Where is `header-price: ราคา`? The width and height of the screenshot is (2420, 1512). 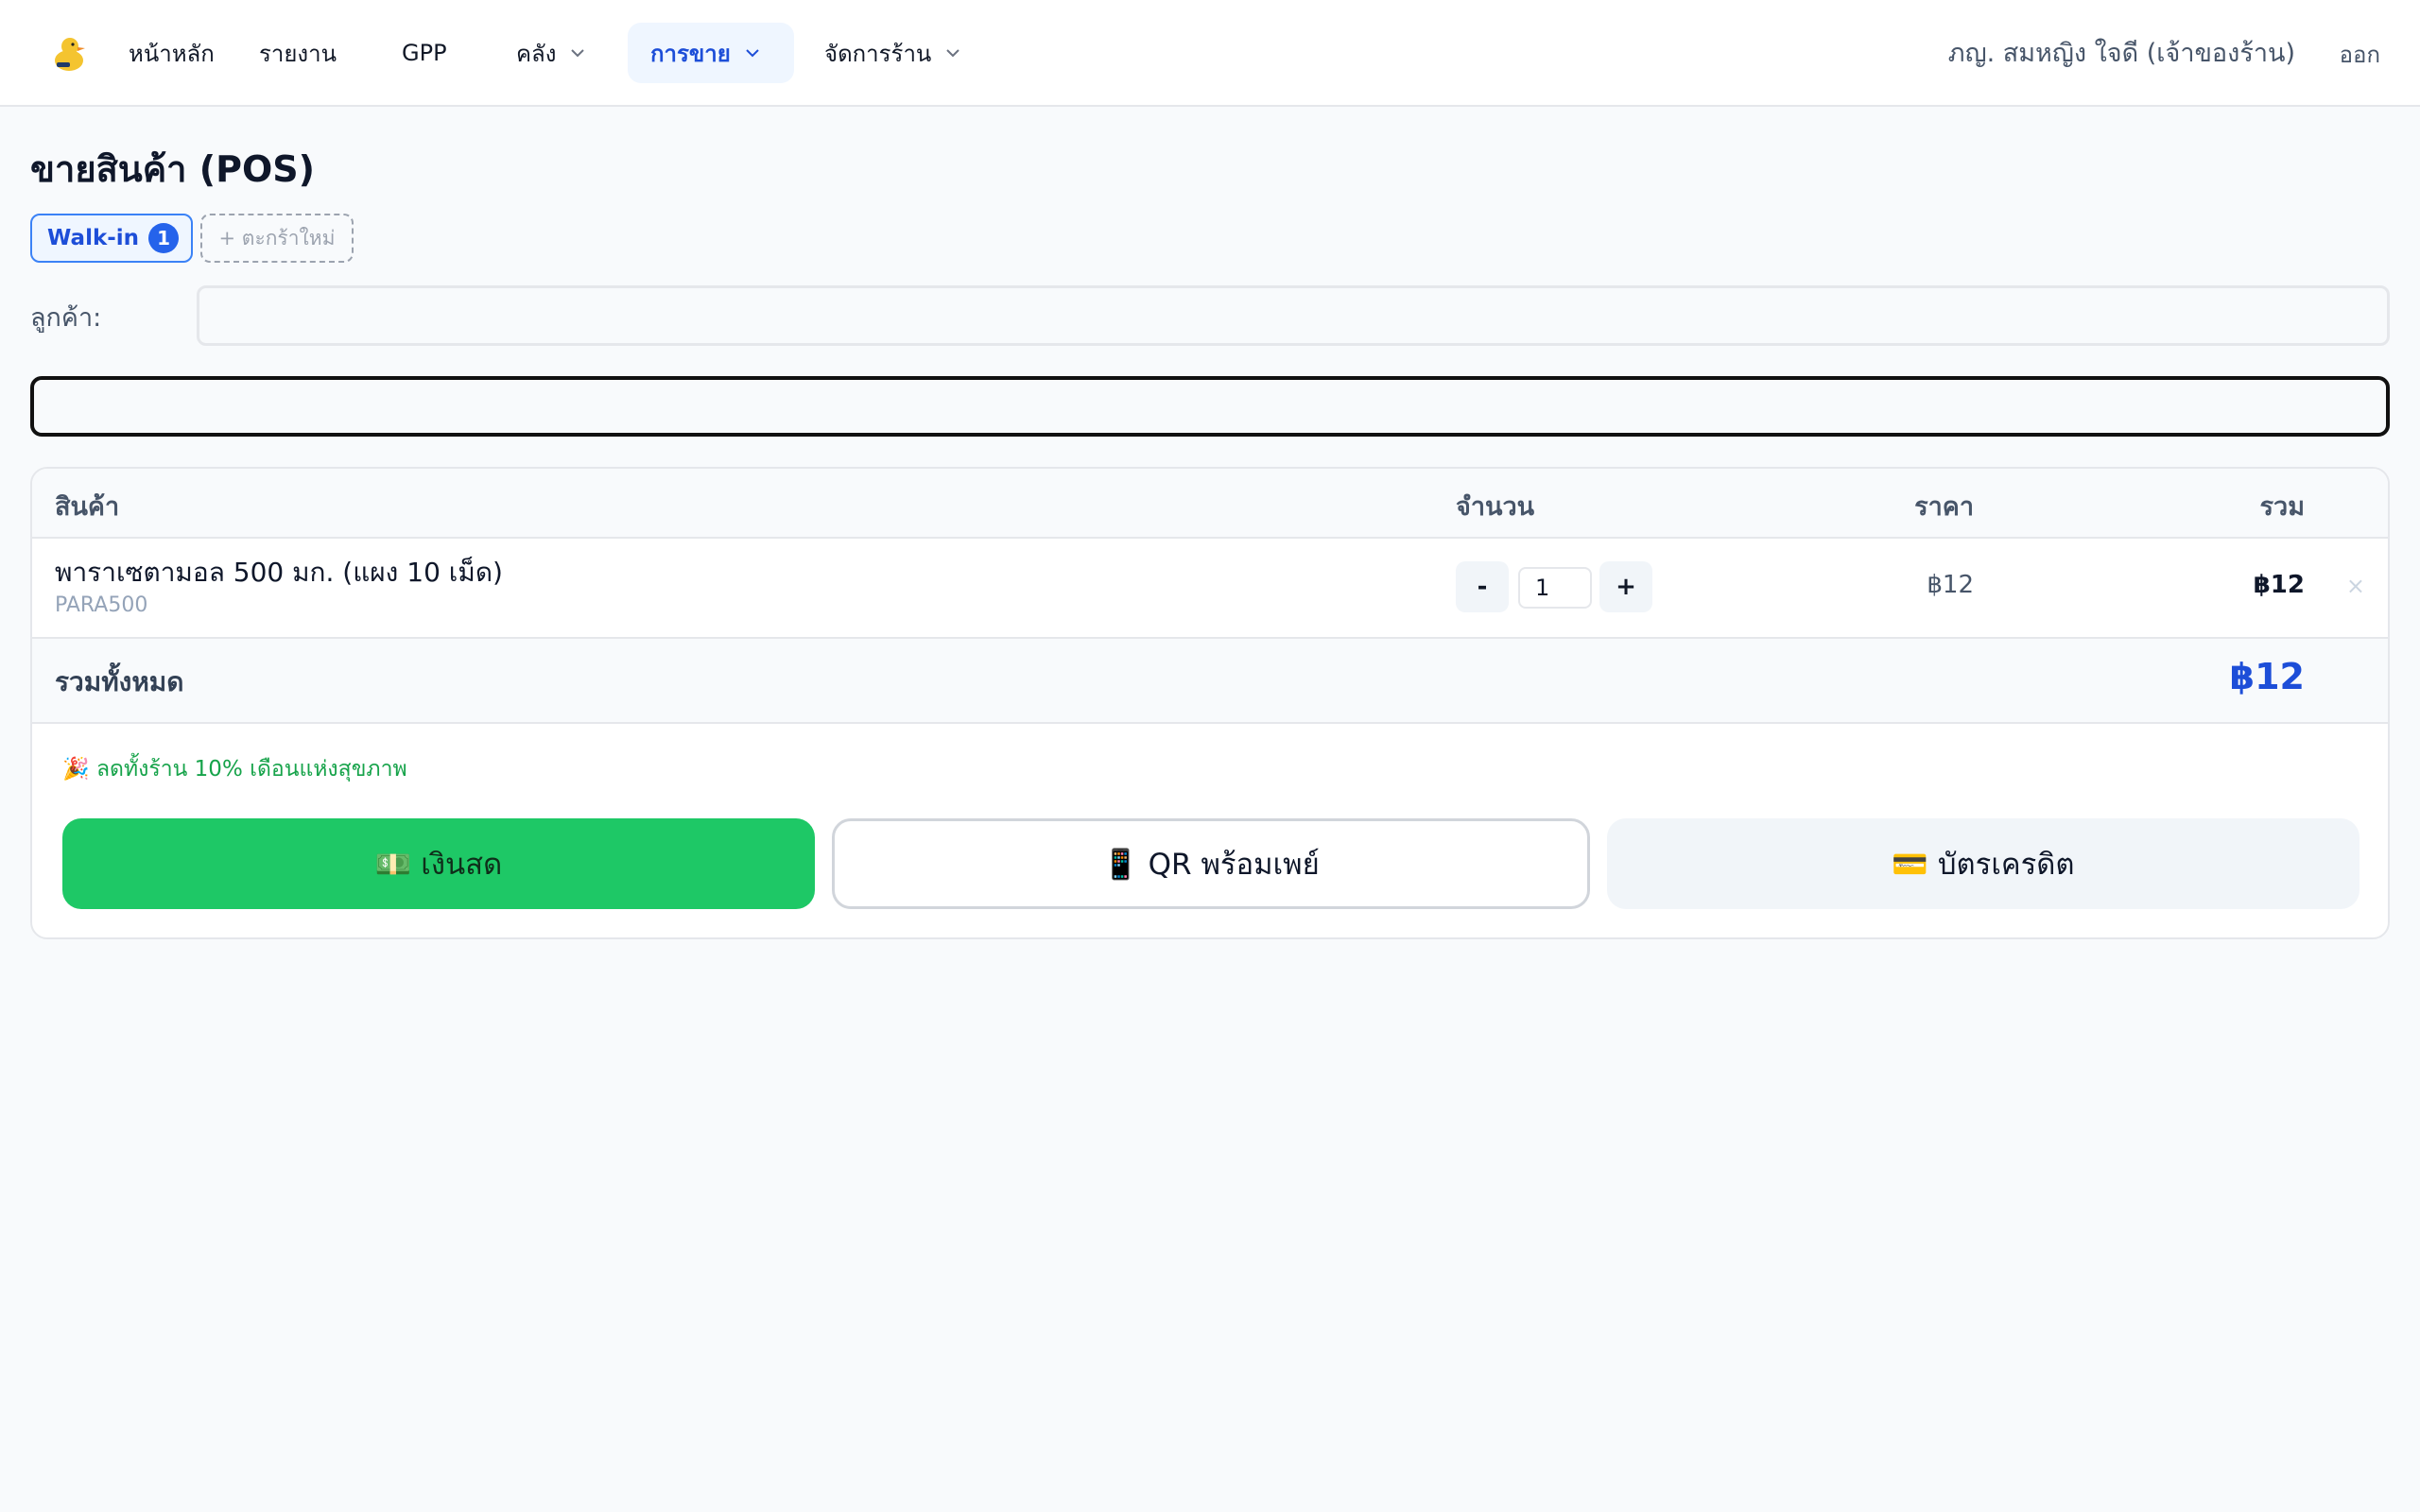
header-price: ราคา is located at coordinates (1944, 507).